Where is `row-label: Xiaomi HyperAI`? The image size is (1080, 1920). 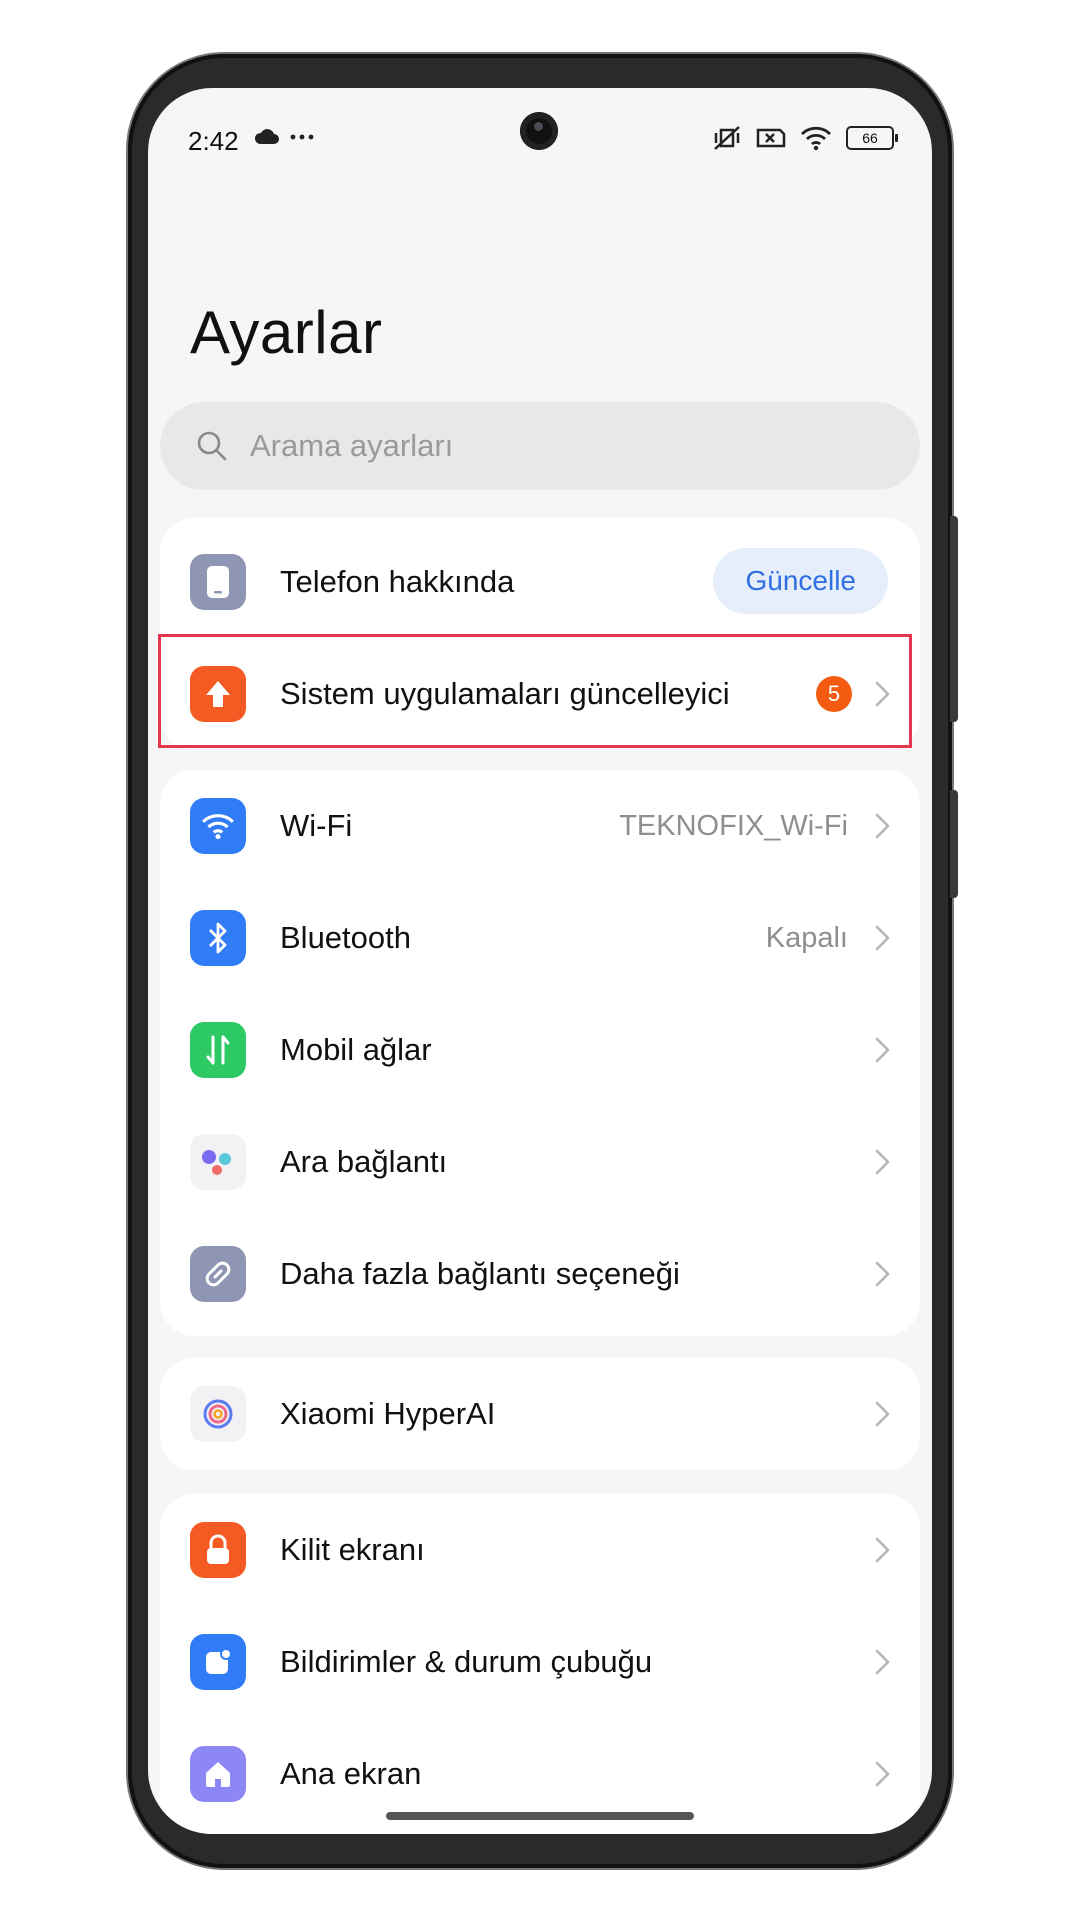 row-label: Xiaomi HyperAI is located at coordinates (388, 1413).